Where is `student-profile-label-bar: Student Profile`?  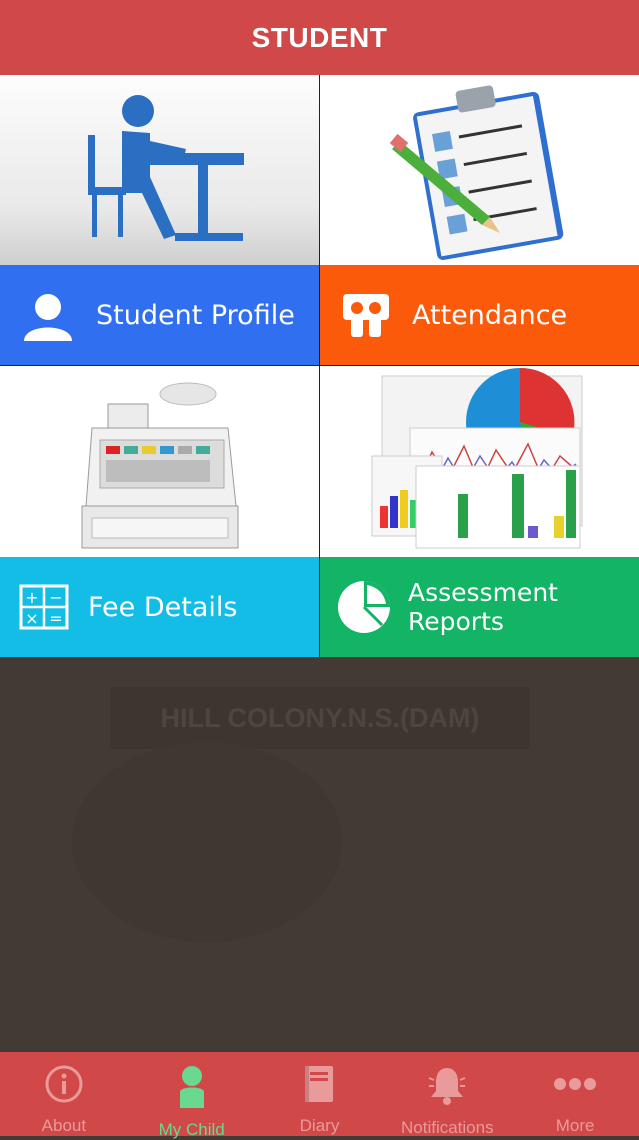
student-profile-label-bar: Student Profile is located at coordinates (159, 315).